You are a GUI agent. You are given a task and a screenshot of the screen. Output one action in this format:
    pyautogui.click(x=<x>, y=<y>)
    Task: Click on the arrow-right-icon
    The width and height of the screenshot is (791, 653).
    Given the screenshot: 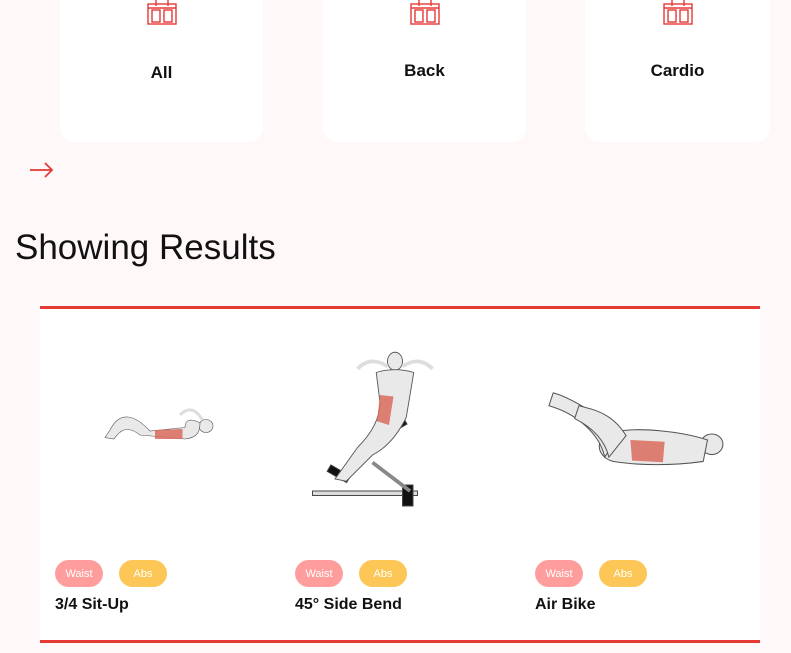 What is the action you would take?
    pyautogui.click(x=42, y=170)
    